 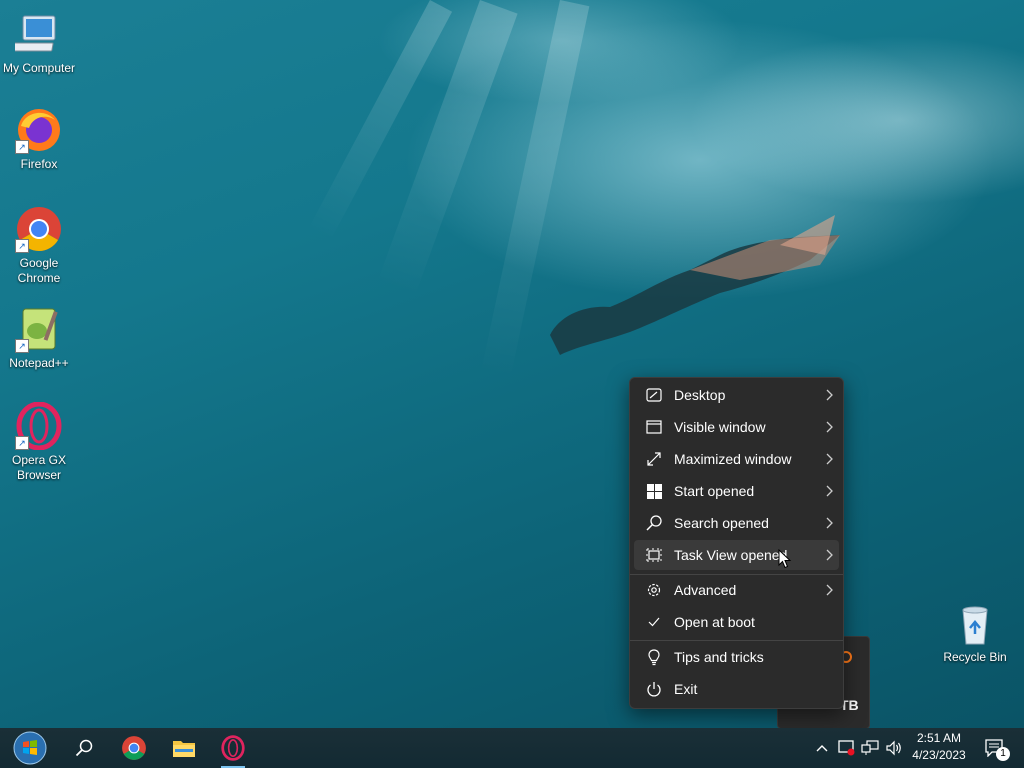 What do you see at coordinates (654, 459) in the screenshot?
I see `maximize-icon` at bounding box center [654, 459].